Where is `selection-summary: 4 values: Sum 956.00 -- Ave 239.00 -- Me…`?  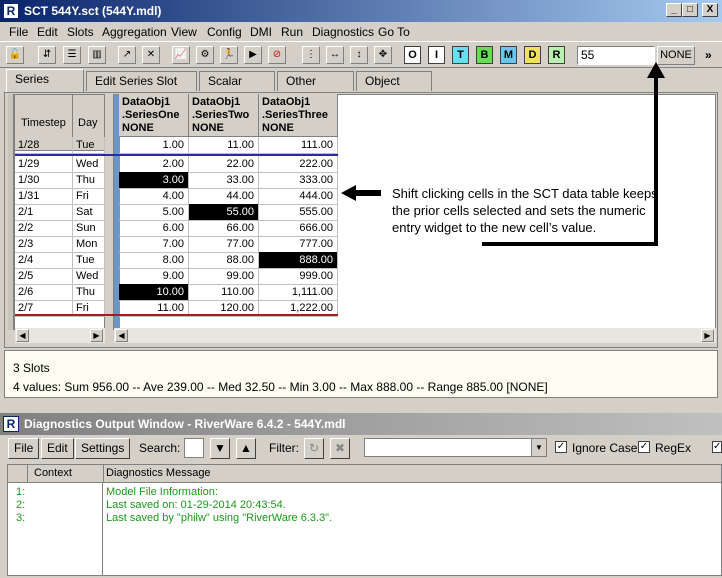
selection-summary: 4 values: Sum 956.00 -- Ave 239.00 -- Me… is located at coordinates (280, 387).